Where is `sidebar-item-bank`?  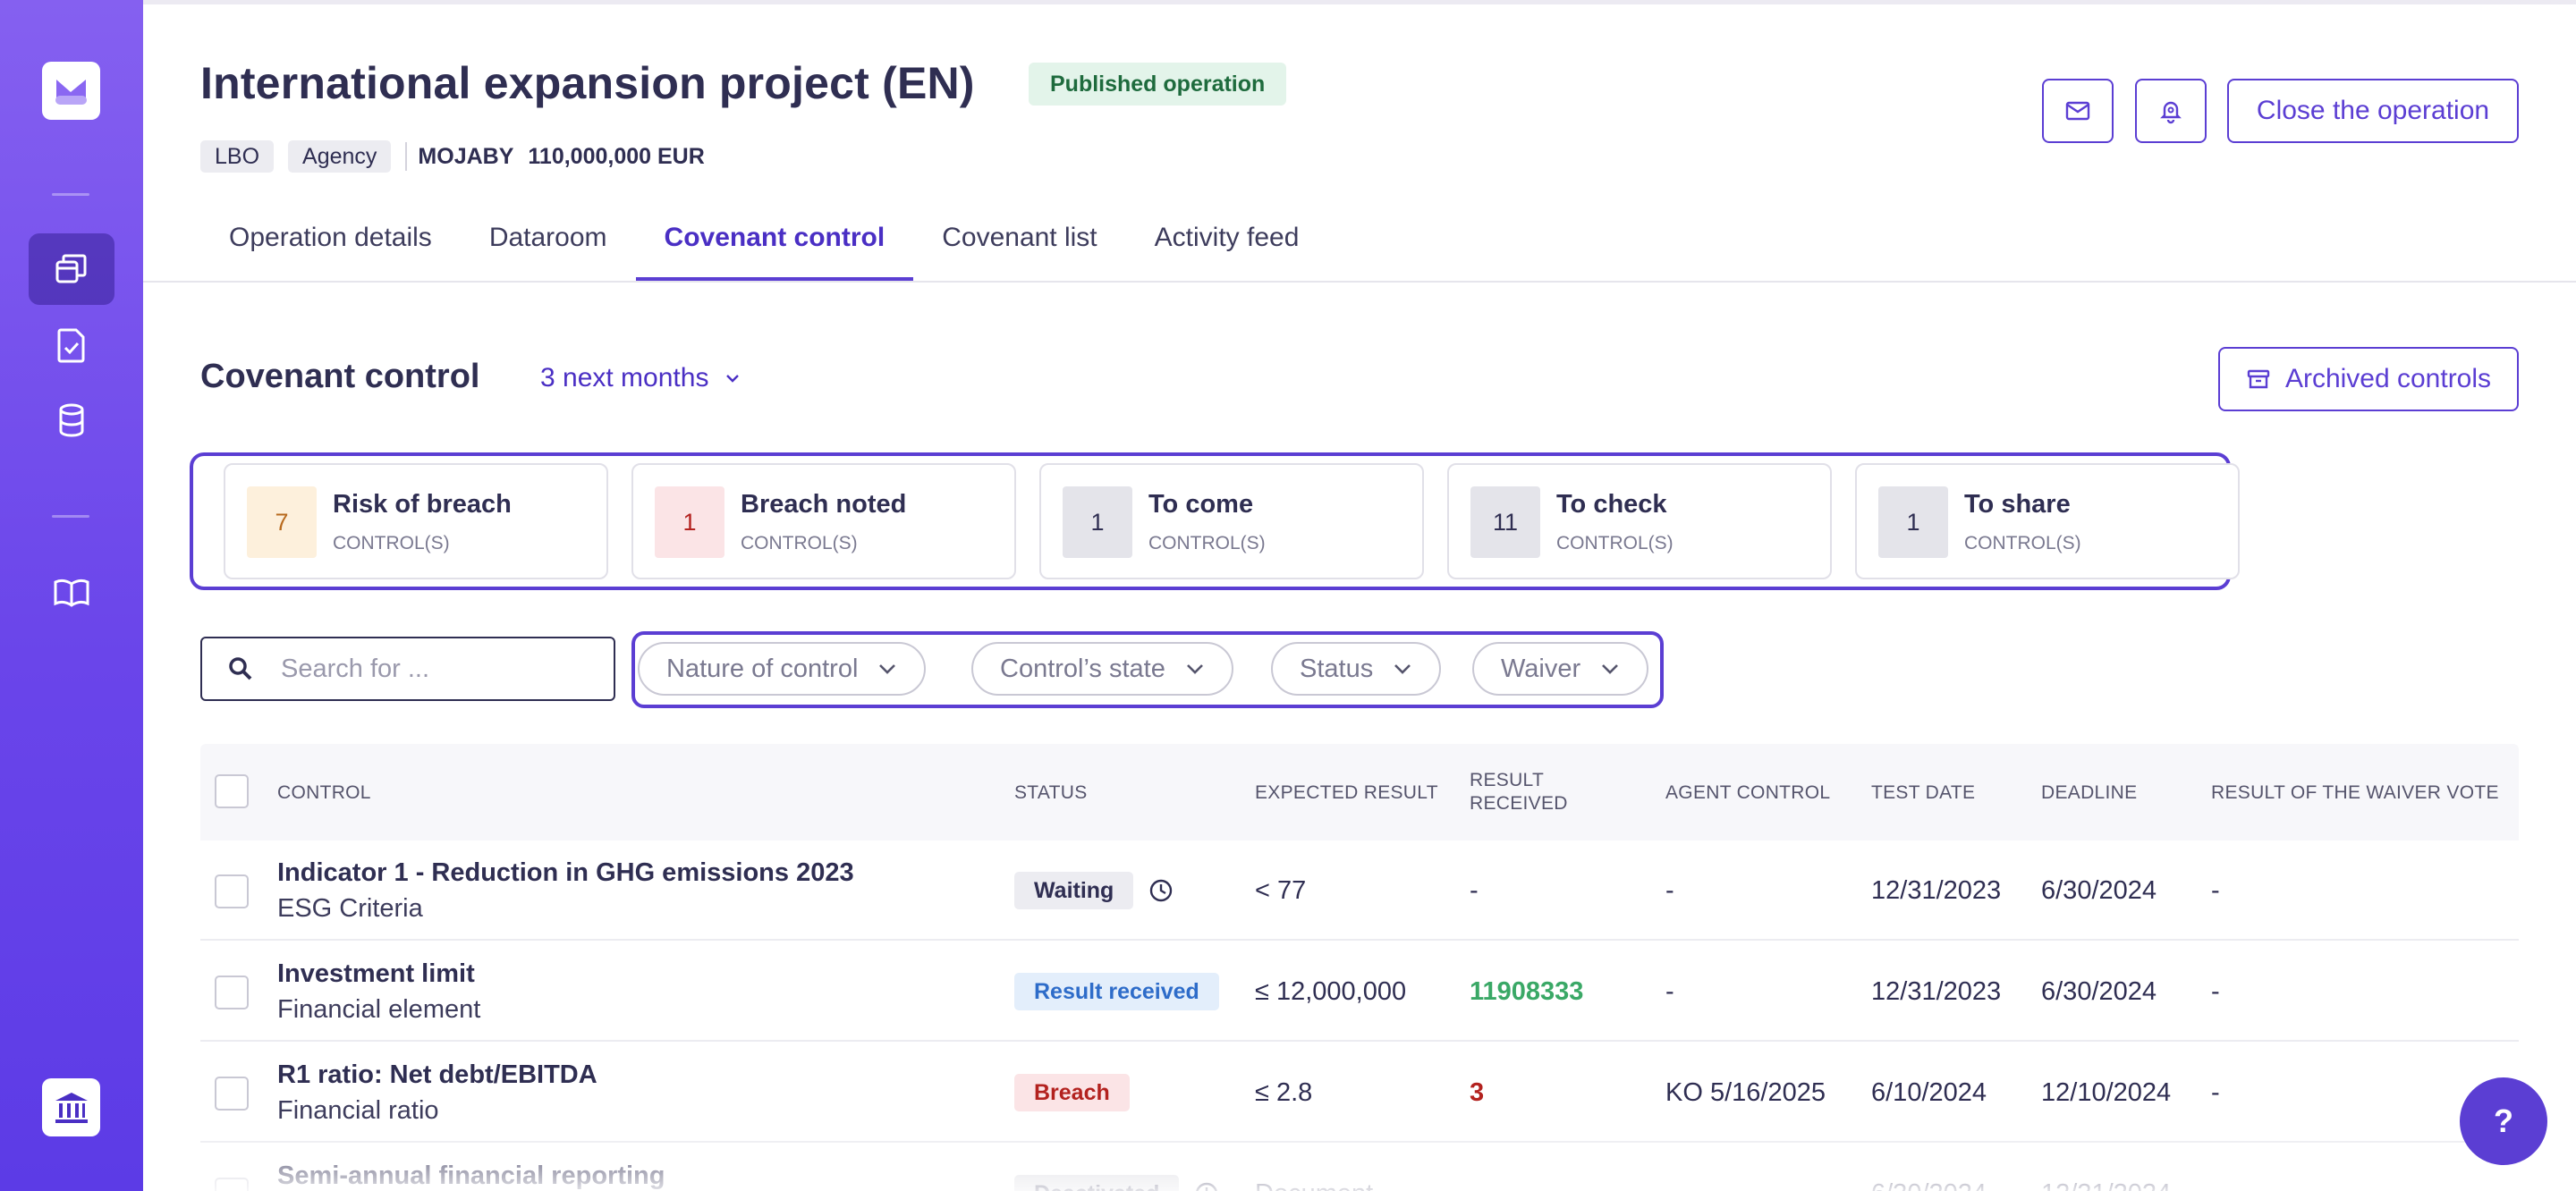 sidebar-item-bank is located at coordinates (71, 1107).